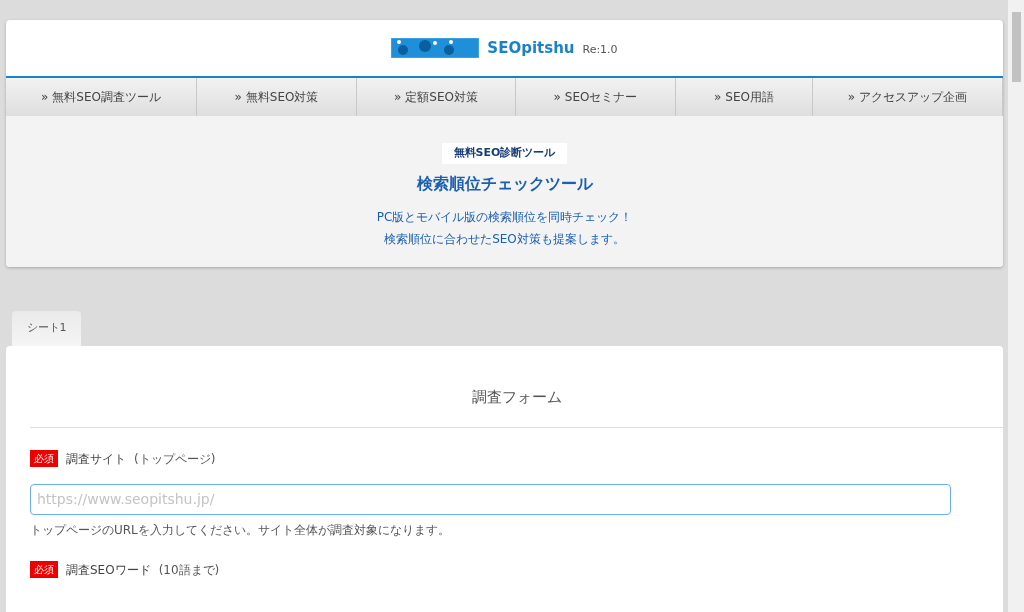 This screenshot has width=1024, height=612. What do you see at coordinates (596, 97) in the screenshot?
I see `nav-link: » SEOセミナー` at bounding box center [596, 97].